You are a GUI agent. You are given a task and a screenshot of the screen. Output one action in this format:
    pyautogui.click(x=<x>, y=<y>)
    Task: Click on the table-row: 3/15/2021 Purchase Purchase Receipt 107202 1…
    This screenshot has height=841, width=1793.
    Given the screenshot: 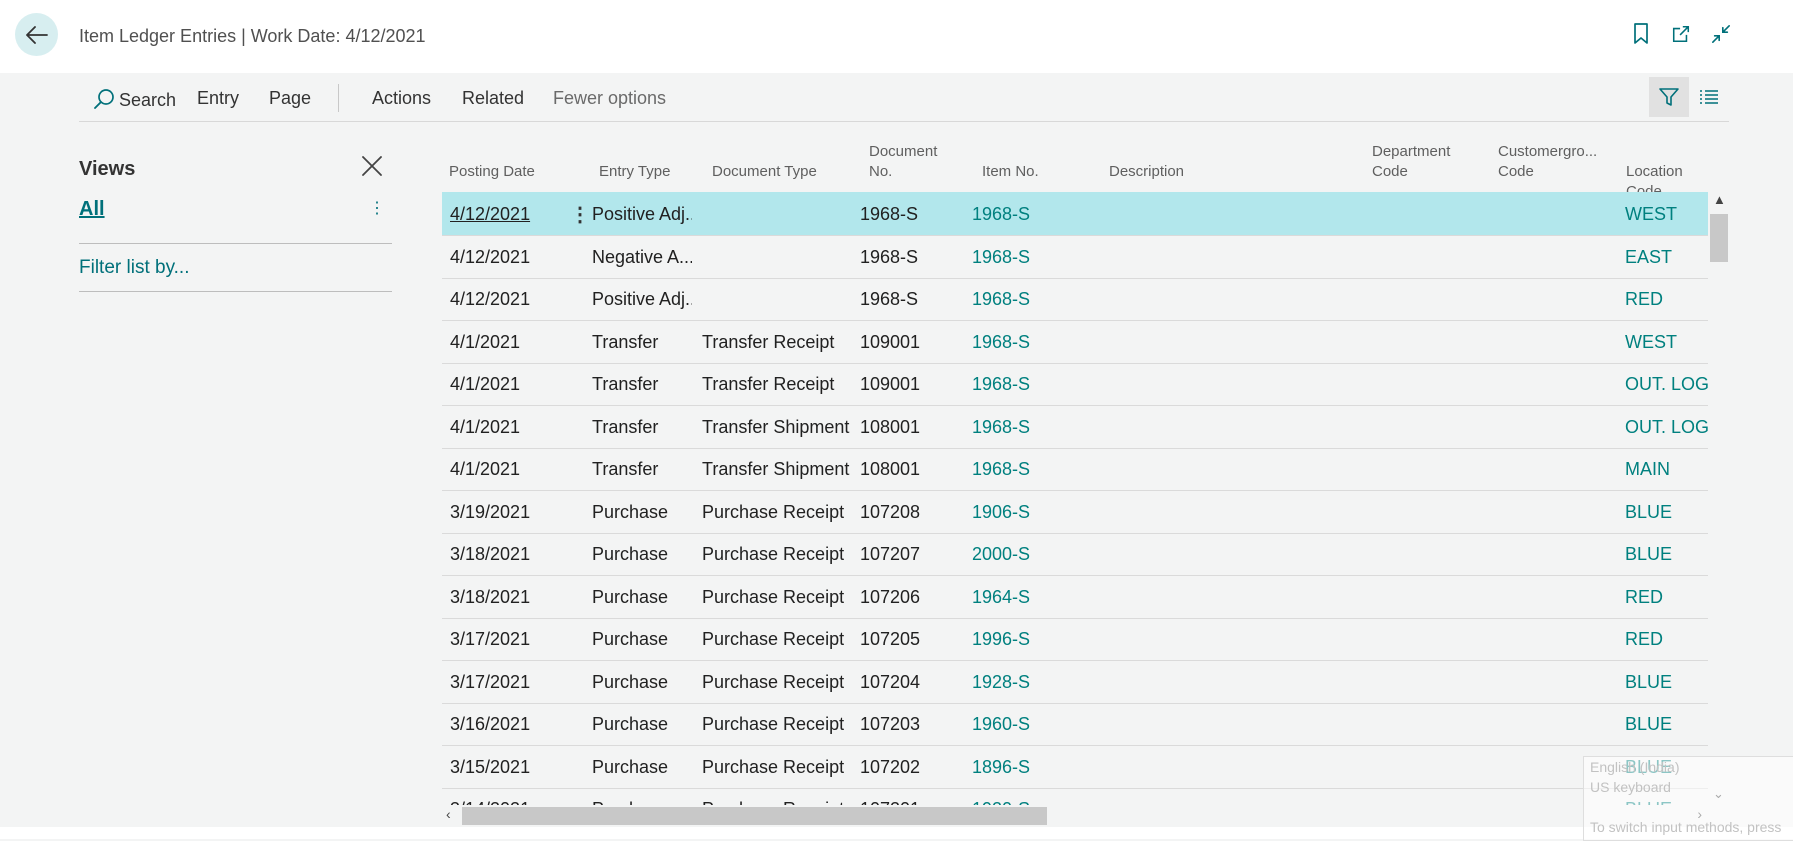 What is the action you would take?
    pyautogui.click(x=1075, y=767)
    